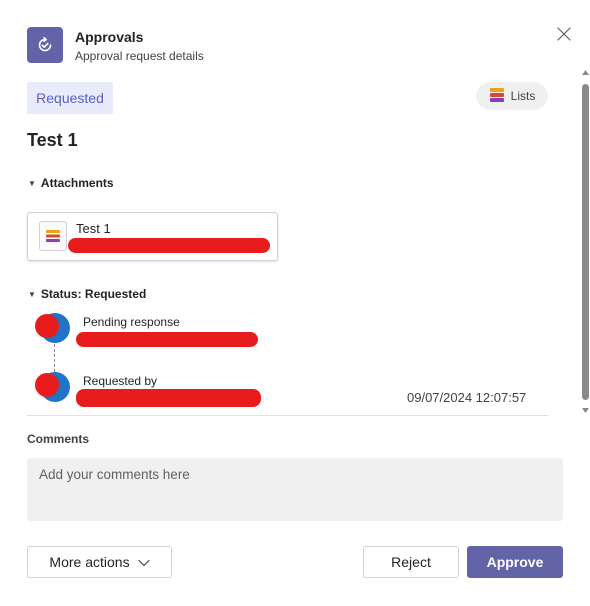 Image resolution: width=590 pixels, height=606 pixels. What do you see at coordinates (120, 381) in the screenshot?
I see `status-entry-label: Requested by` at bounding box center [120, 381].